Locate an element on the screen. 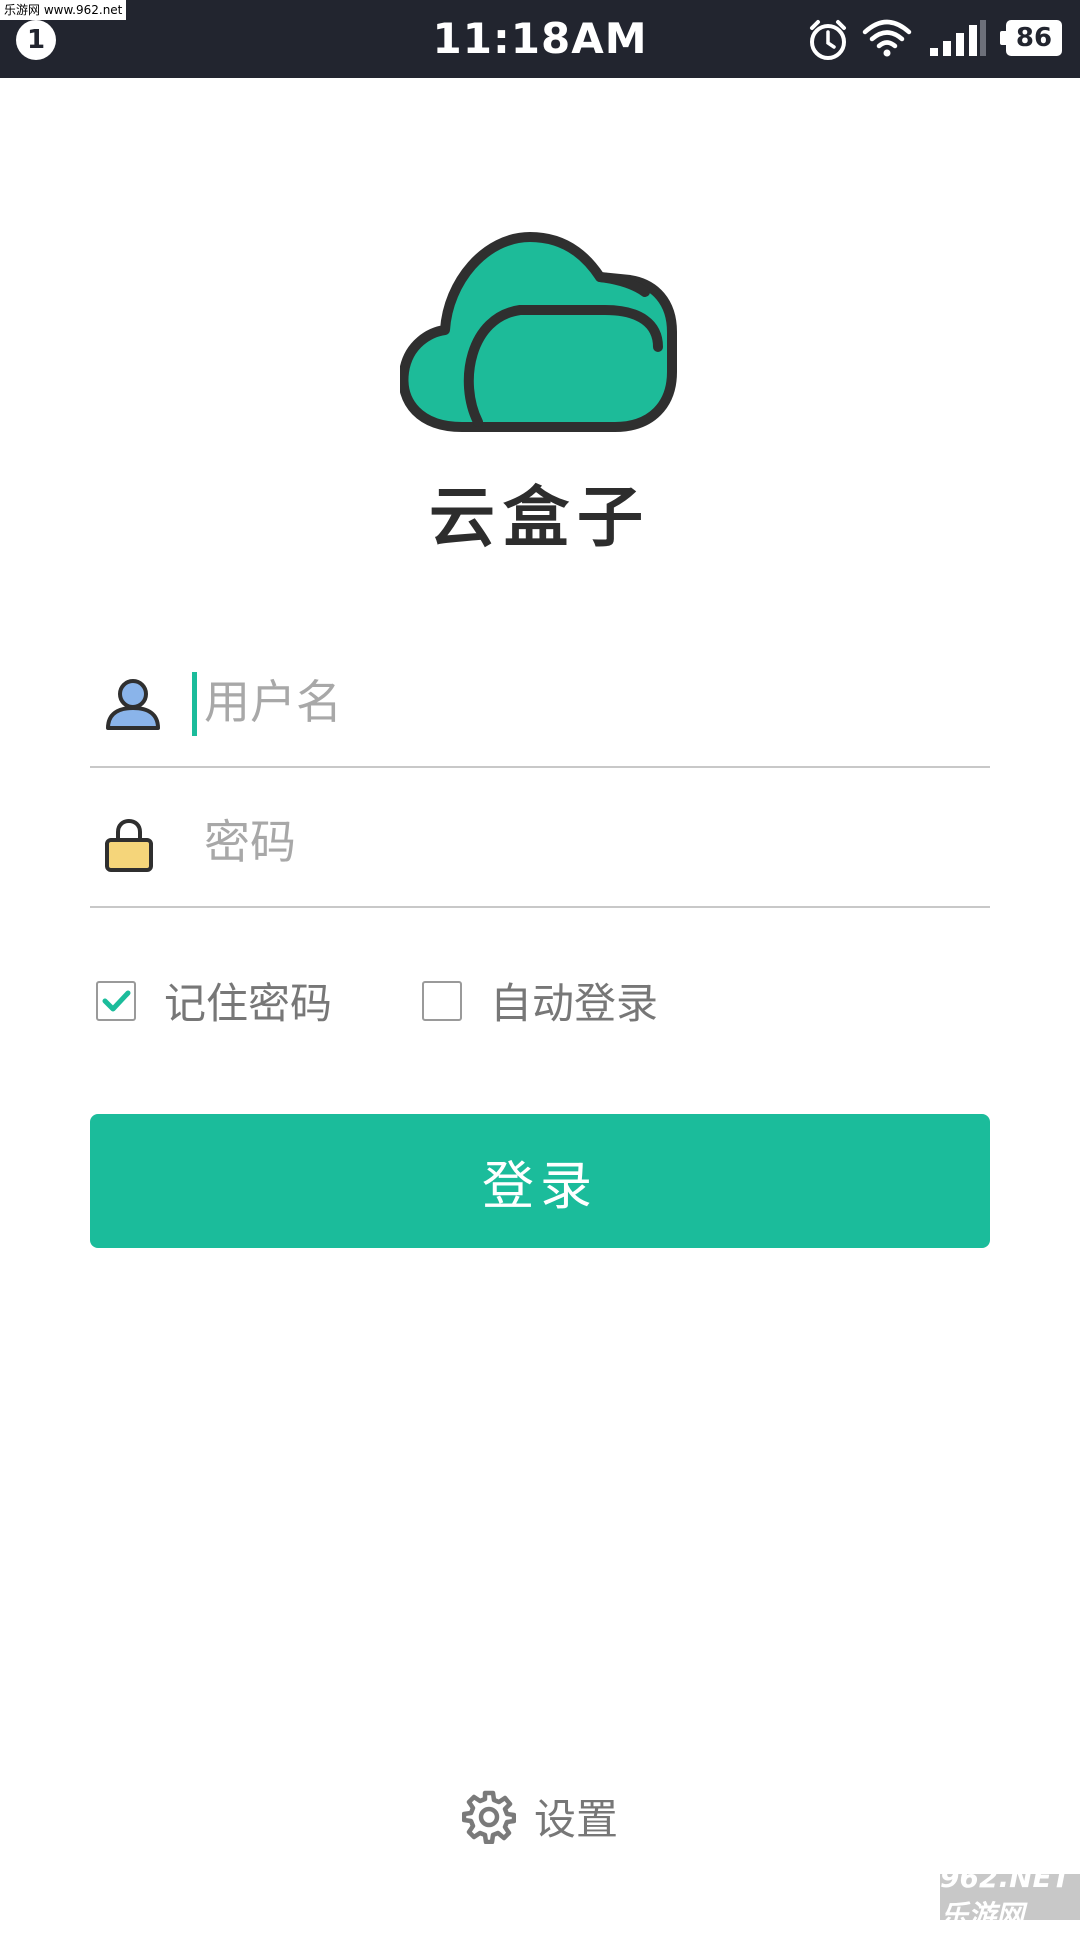 The image size is (1080, 1934). text-caret is located at coordinates (194, 704).